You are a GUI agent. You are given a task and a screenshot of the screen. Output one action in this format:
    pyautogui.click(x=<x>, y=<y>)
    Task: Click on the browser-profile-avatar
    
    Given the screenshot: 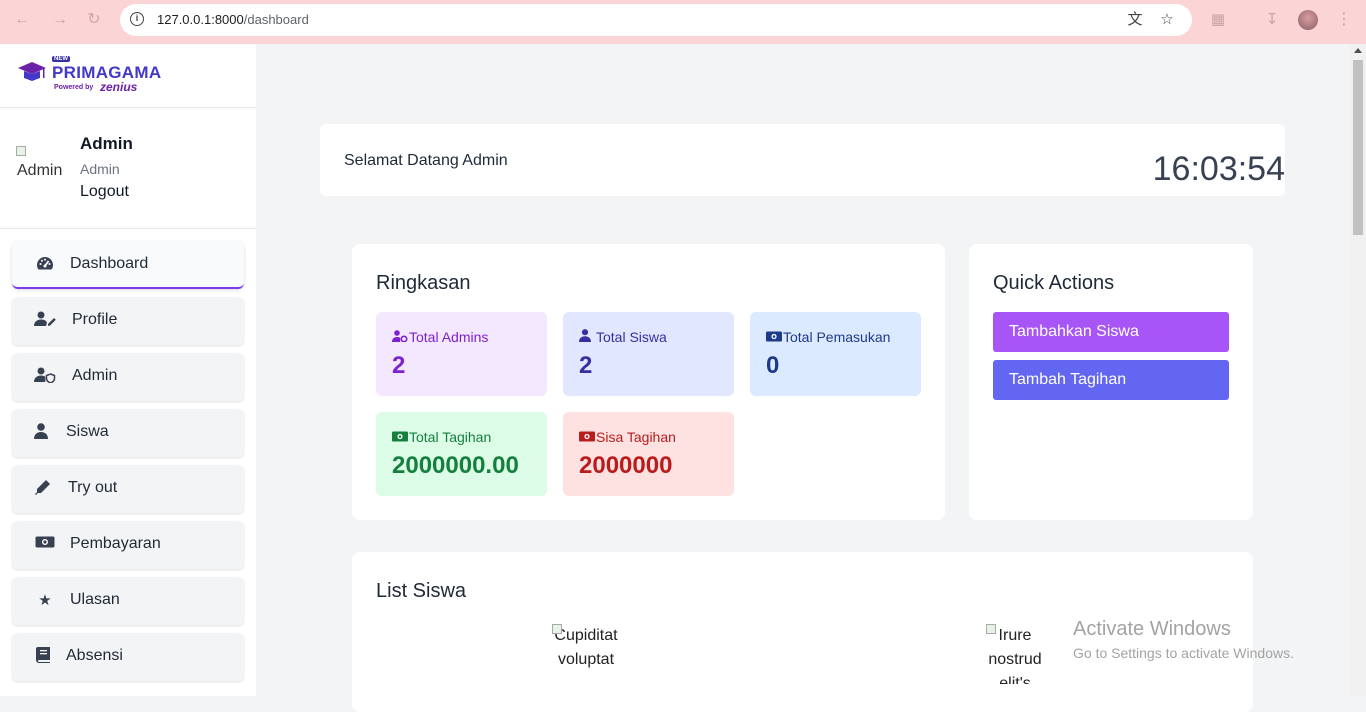 What is the action you would take?
    pyautogui.click(x=1308, y=20)
    